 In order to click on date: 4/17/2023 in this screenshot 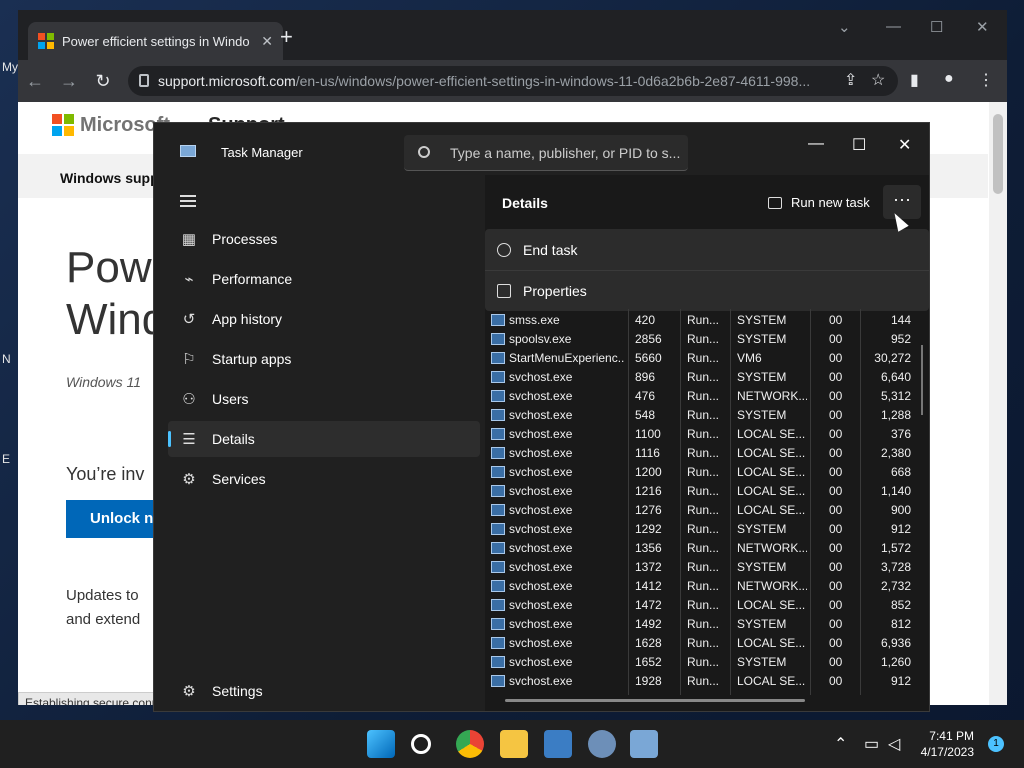, I will do `click(947, 752)`.